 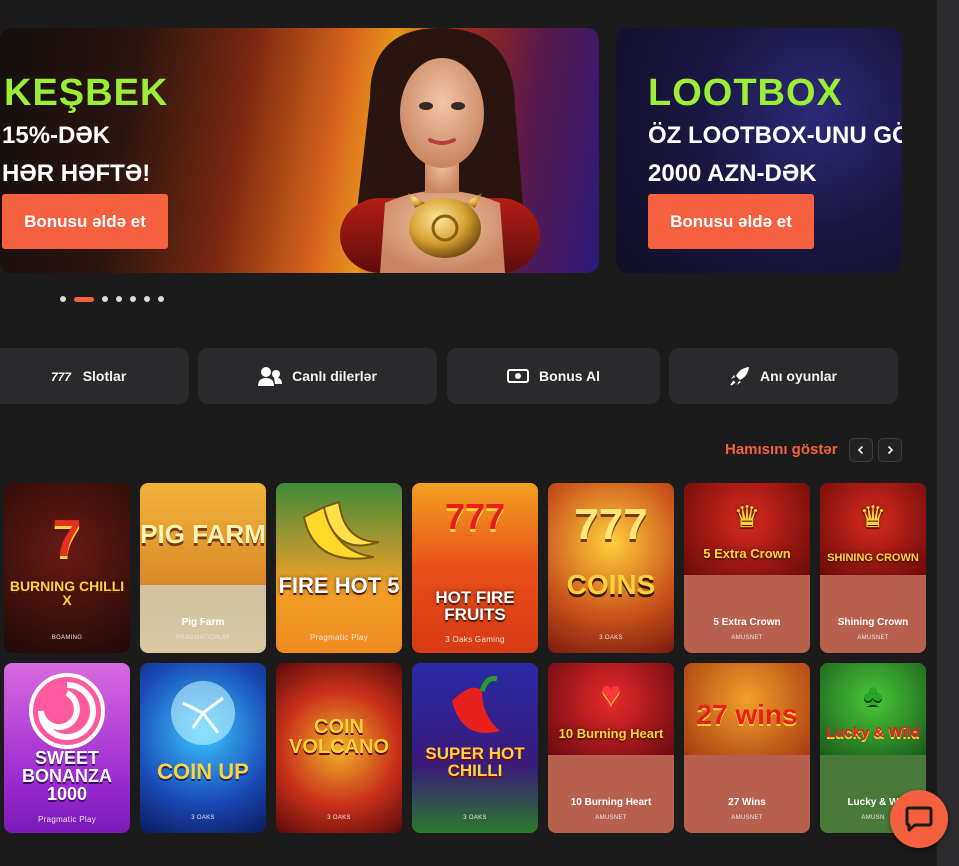 I want to click on game-title: HOT FIRE FRUITS, so click(x=475, y=606).